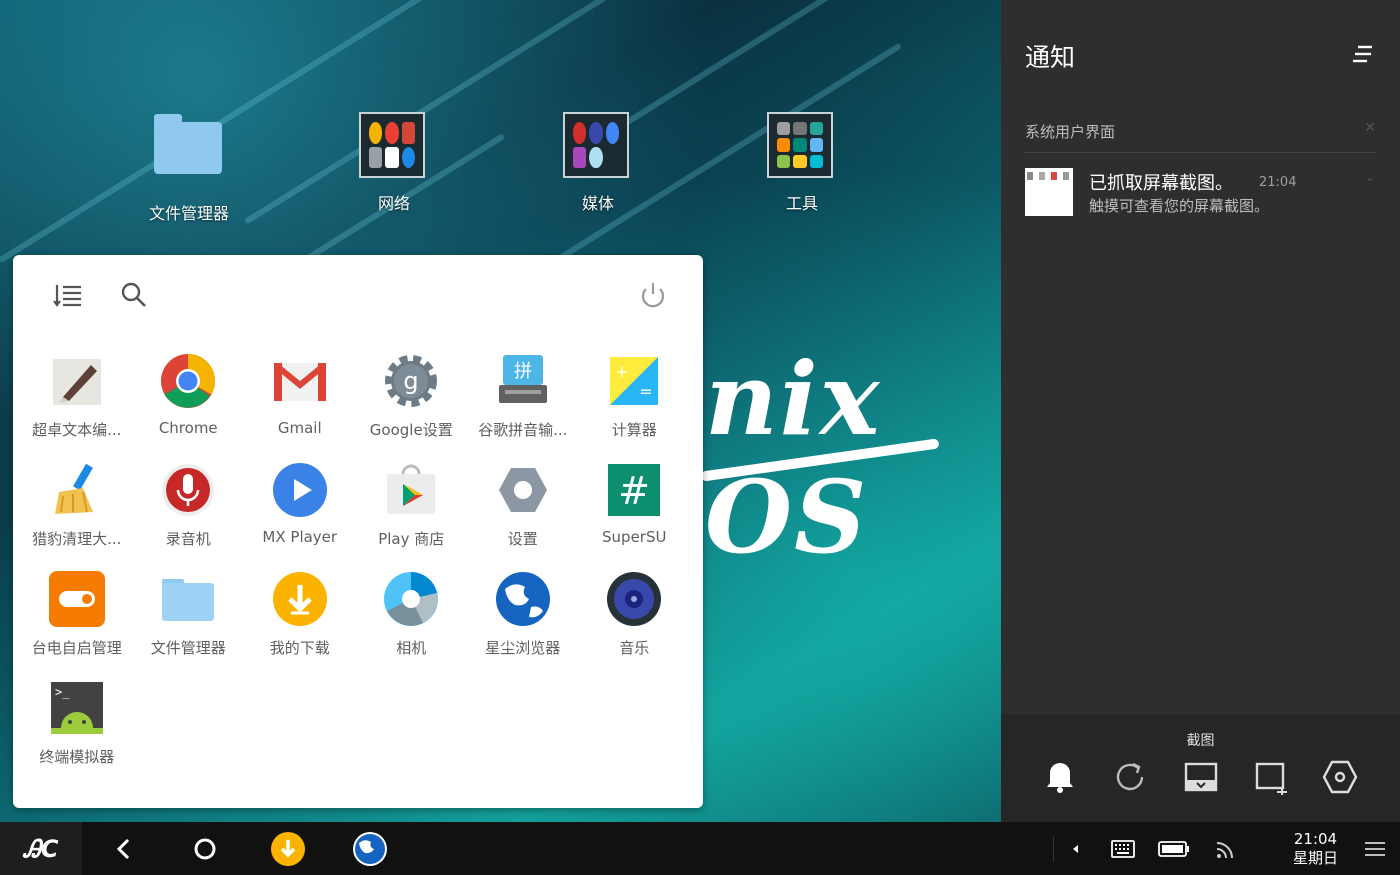 Image resolution: width=1400 pixels, height=875 pixels. Describe the element at coordinates (1049, 192) in the screenshot. I see `screenshot-thumbnail` at that location.